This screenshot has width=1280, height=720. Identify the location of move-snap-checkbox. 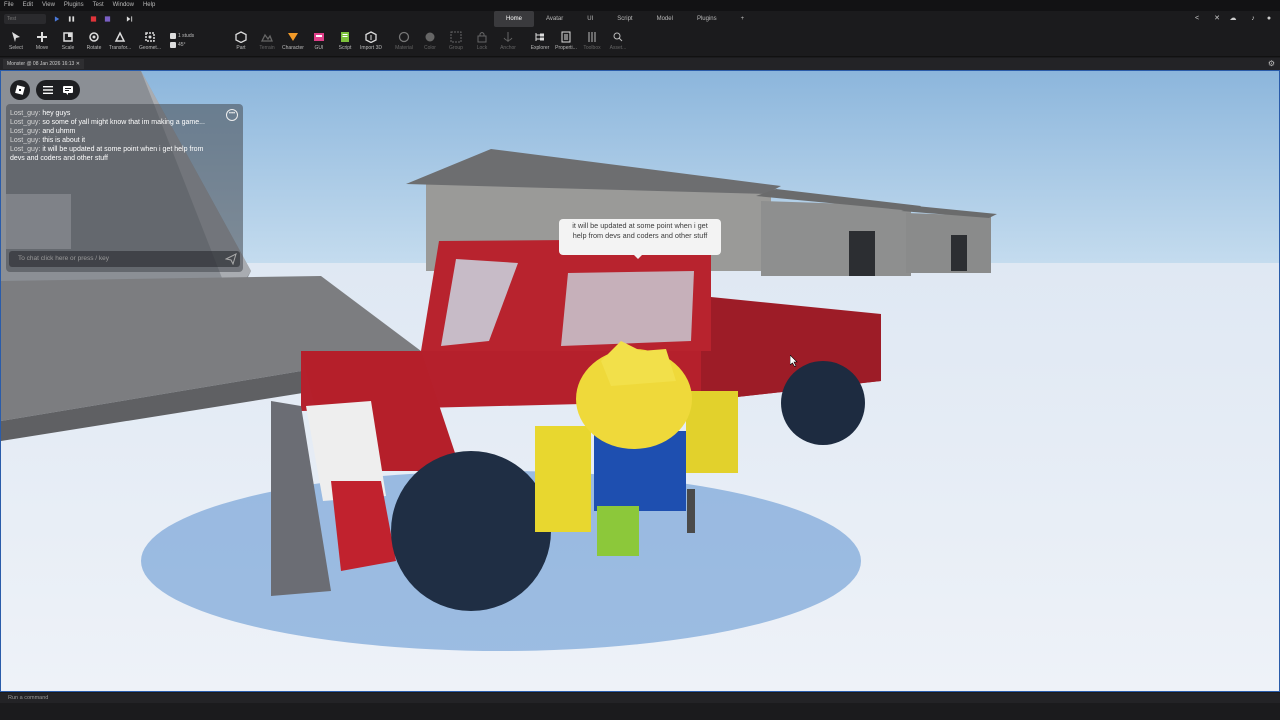
(173, 35).